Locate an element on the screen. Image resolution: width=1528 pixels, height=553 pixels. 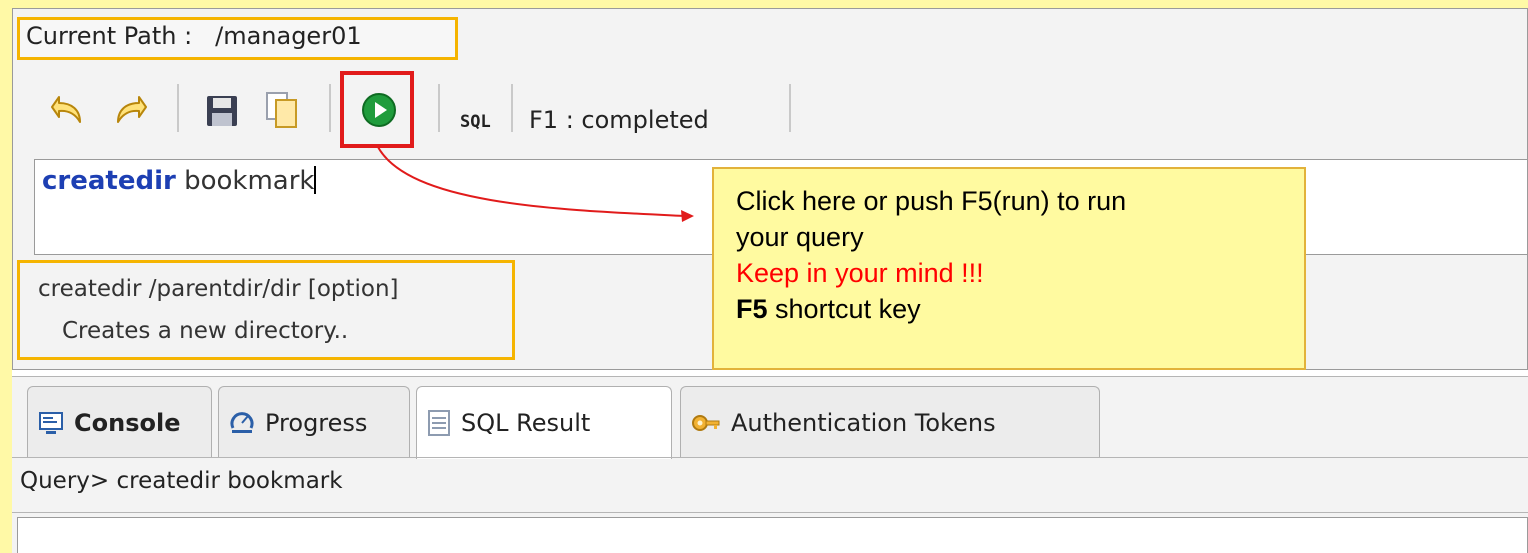
tab-sql-result: SQL Result is located at coordinates (544, 422).